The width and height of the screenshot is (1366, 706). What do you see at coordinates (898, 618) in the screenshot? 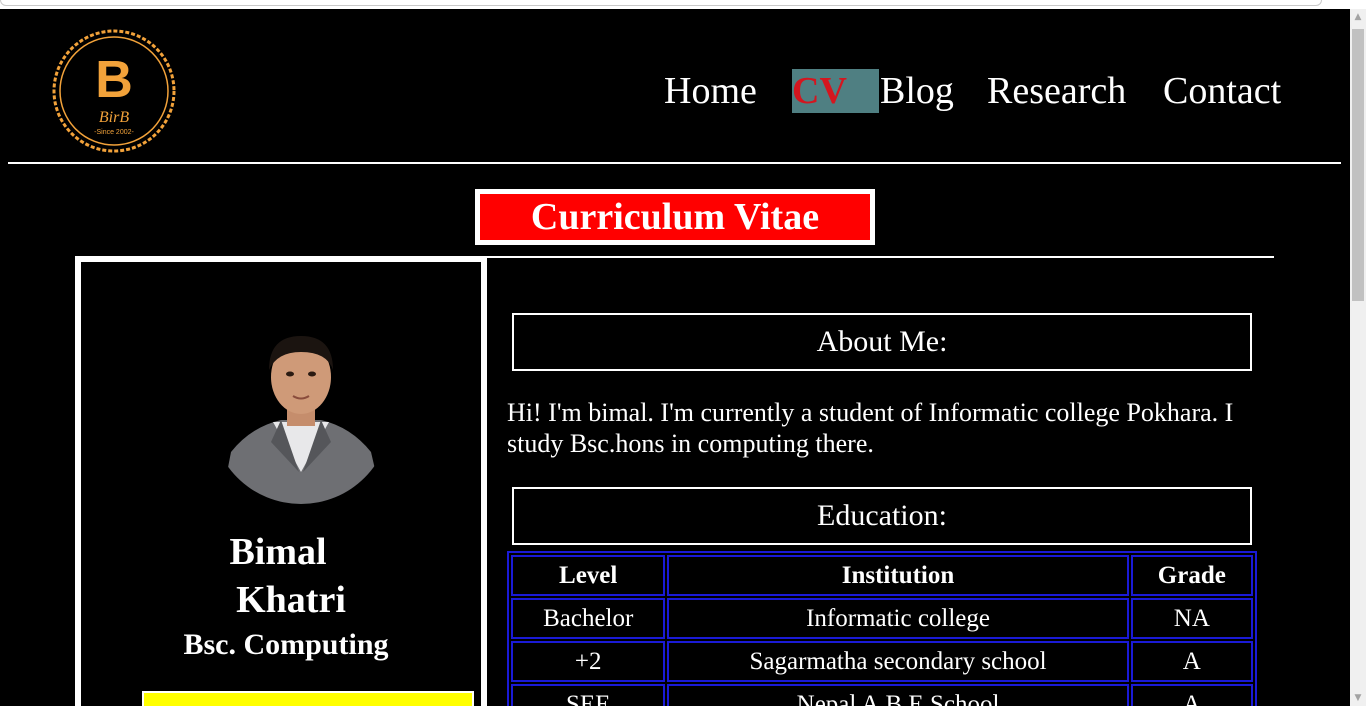
I see `cell-institution: Informatic college` at bounding box center [898, 618].